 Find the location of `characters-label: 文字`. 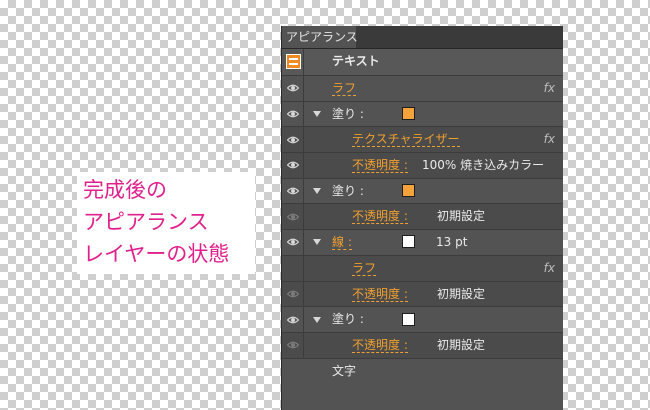

characters-label: 文字 is located at coordinates (344, 370).